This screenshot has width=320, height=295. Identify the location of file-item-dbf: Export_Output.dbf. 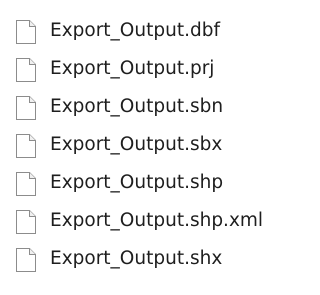
(144, 30).